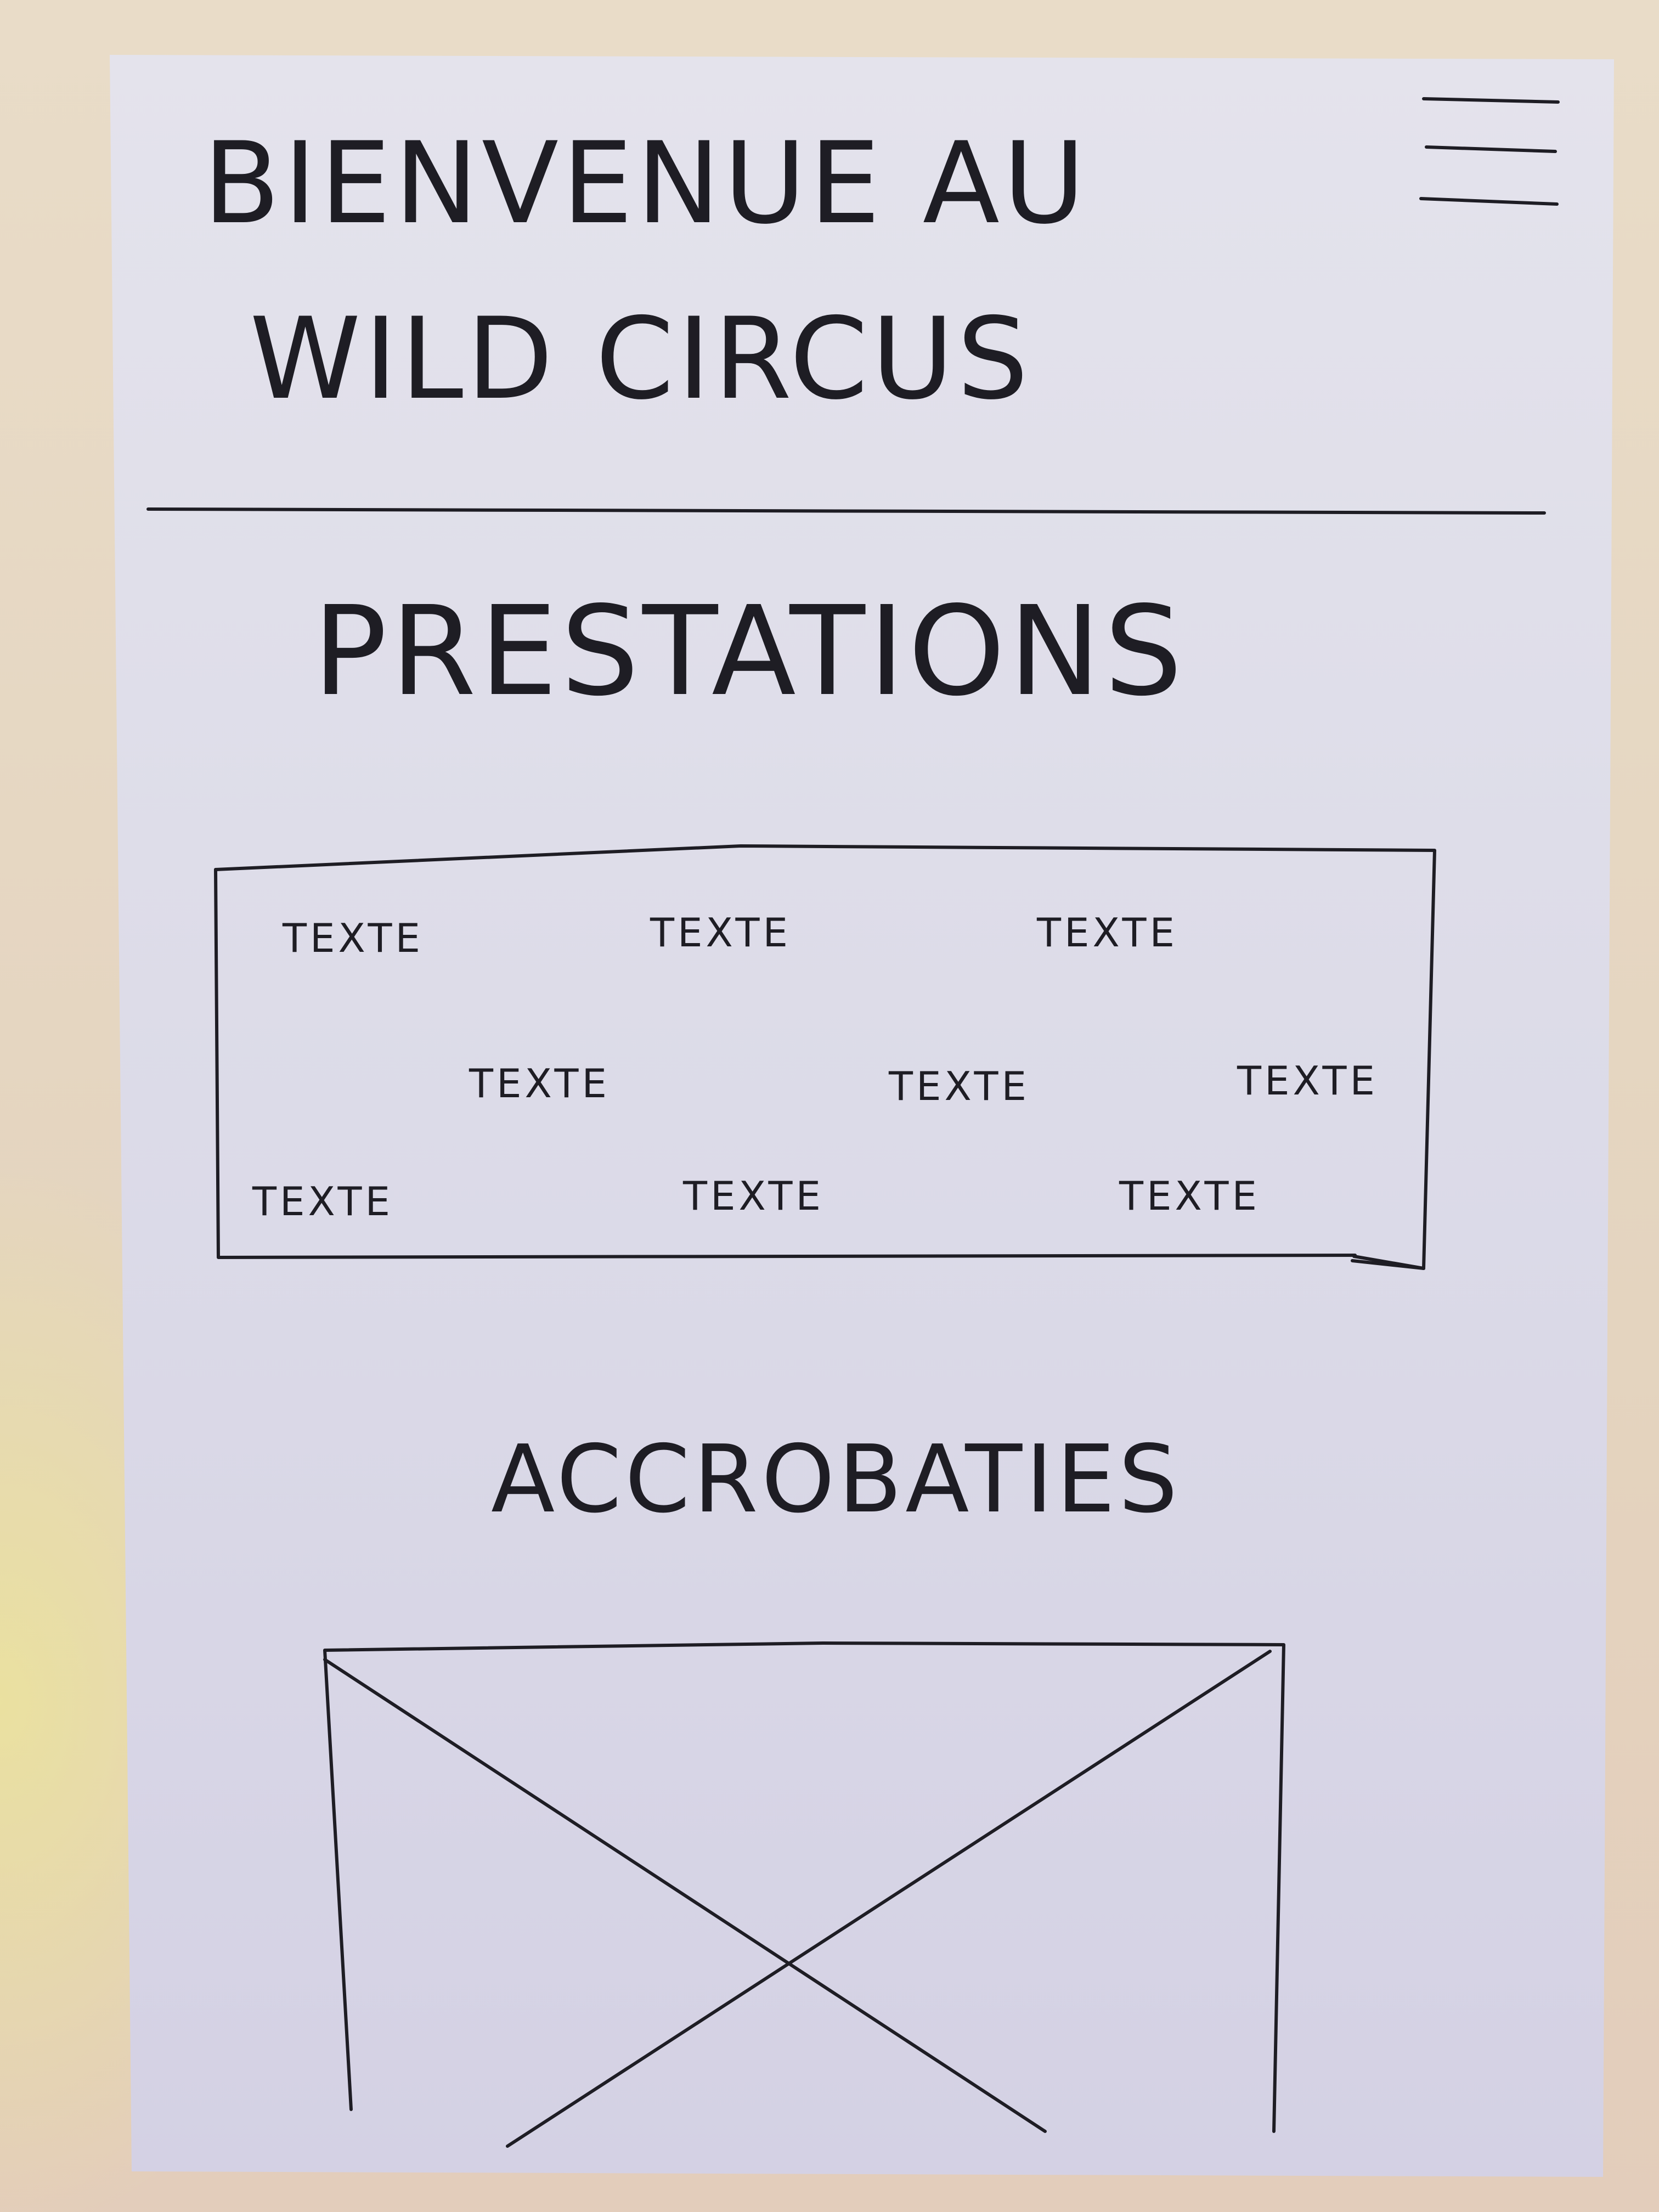  What do you see at coordinates (836, 1479) in the screenshot?
I see `acrobaties-heading: ACCROBATIES` at bounding box center [836, 1479].